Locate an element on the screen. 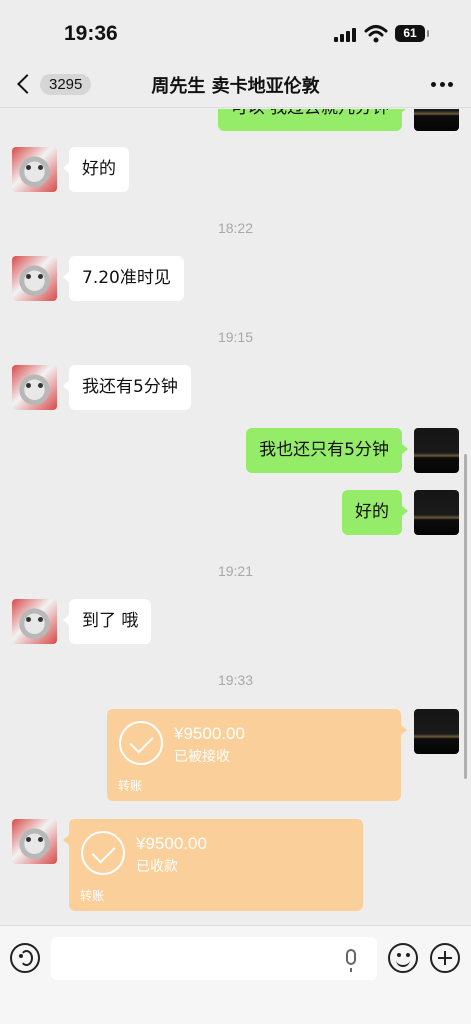 This screenshot has height=1024, width=471. message-bubble-received: 到了 哦 is located at coordinates (107, 621).